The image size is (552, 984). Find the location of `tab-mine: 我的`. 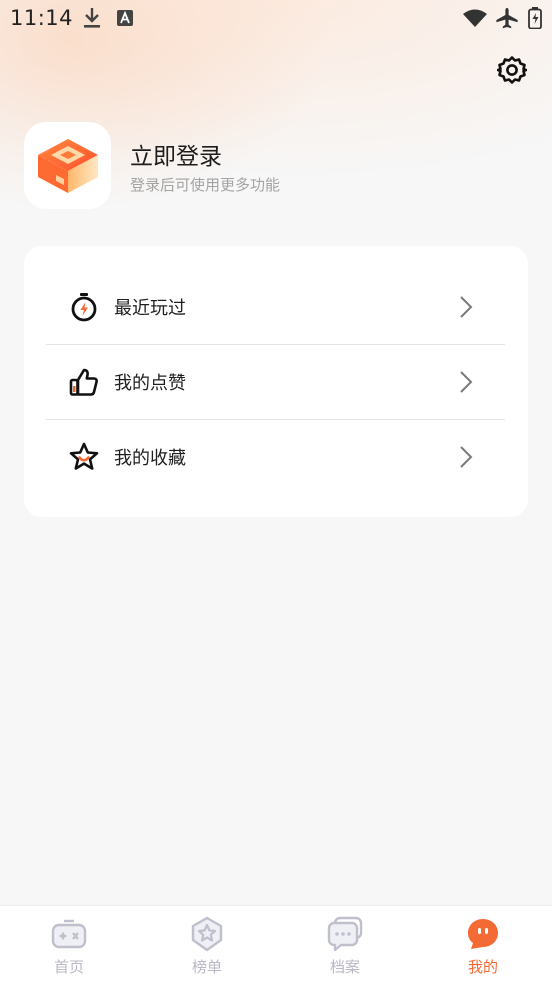

tab-mine: 我的 is located at coordinates (483, 945).